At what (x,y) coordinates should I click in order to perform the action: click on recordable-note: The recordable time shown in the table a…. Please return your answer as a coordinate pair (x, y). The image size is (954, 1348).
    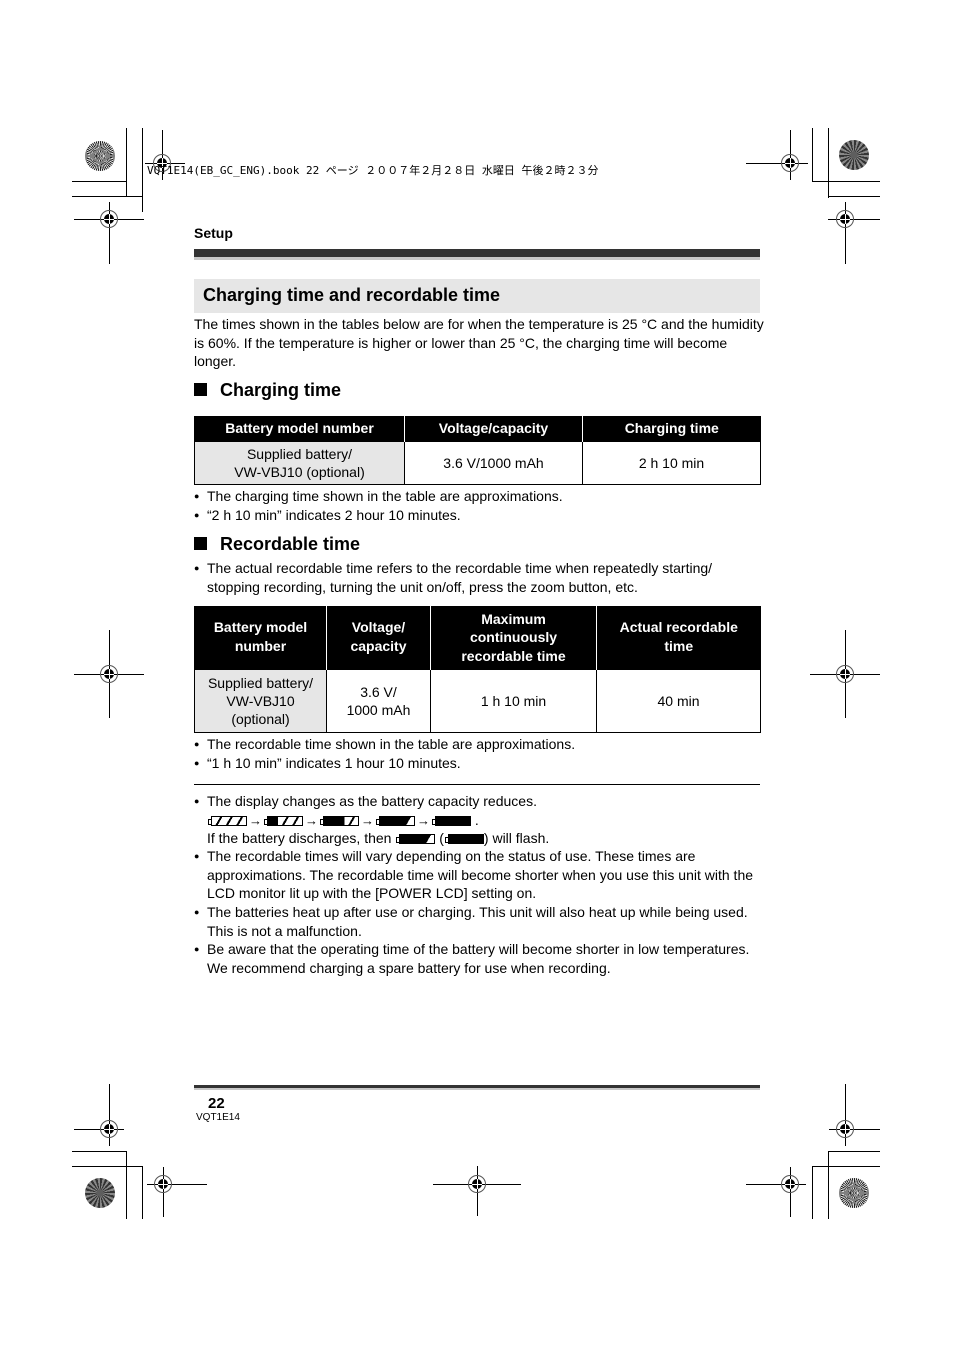
    Looking at the image, I should click on (479, 744).